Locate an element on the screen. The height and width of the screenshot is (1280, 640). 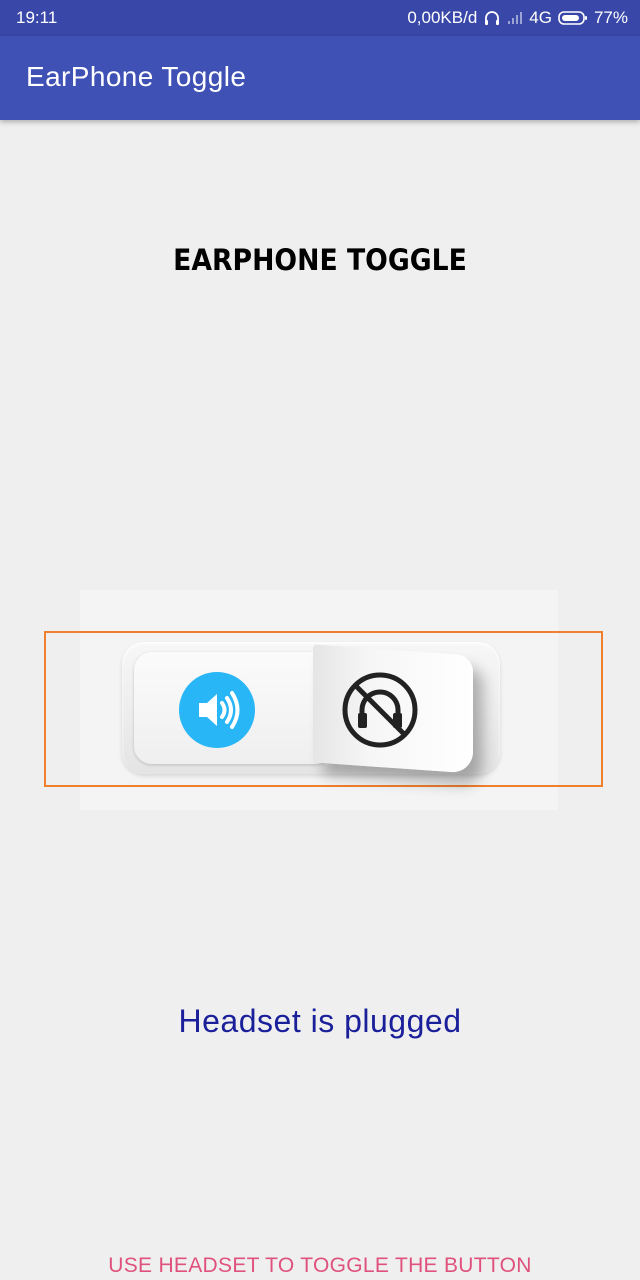
app-bar: EarPhone Toggle is located at coordinates (320, 78).